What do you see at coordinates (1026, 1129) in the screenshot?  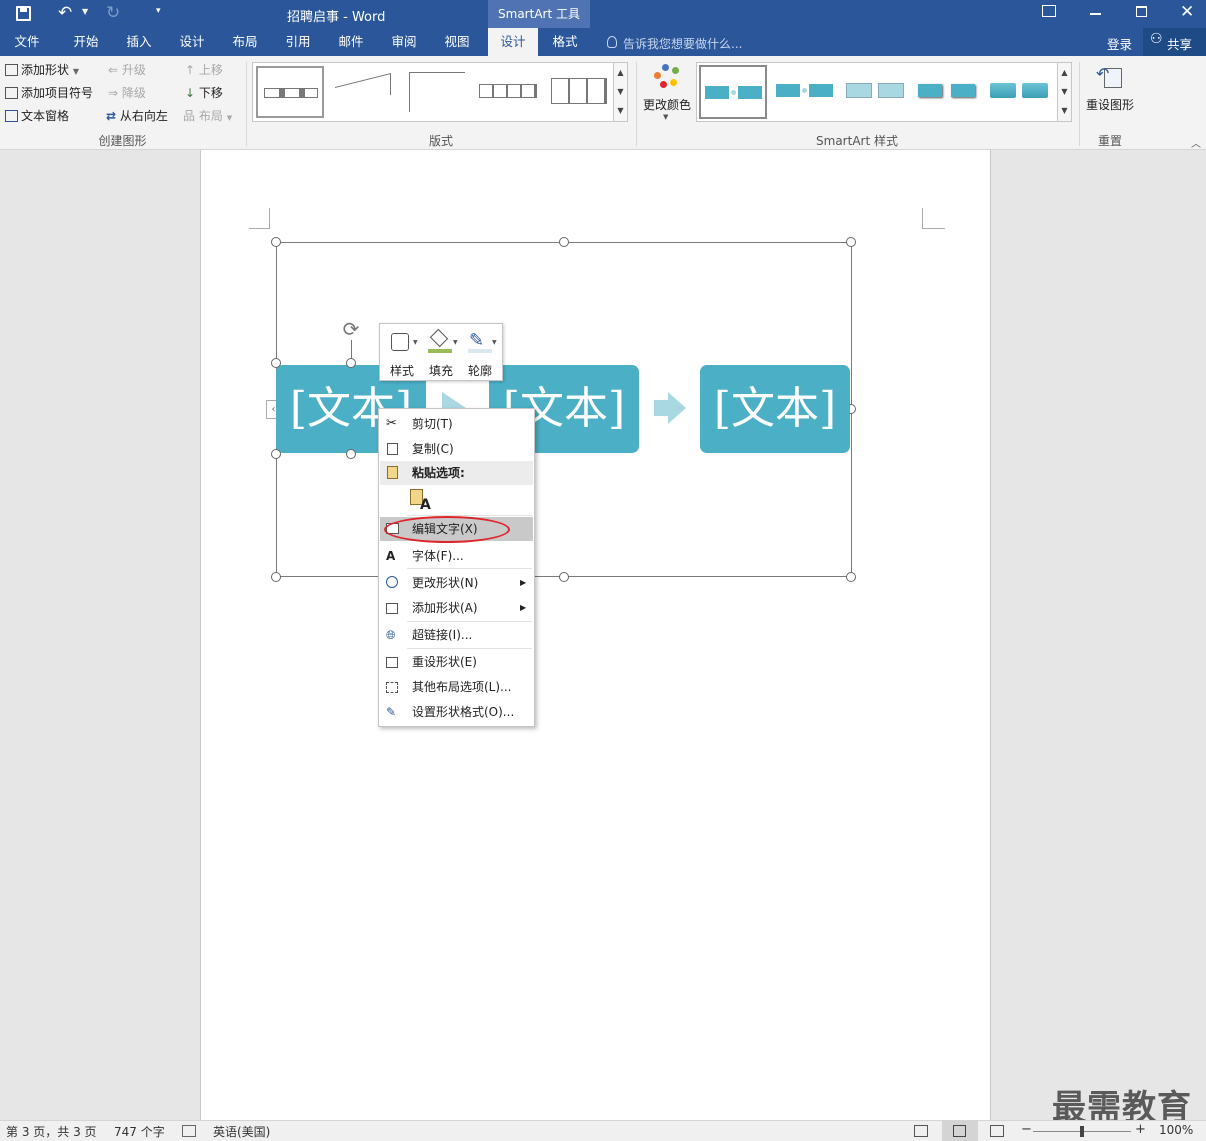 I see `zoom-out-button: −` at bounding box center [1026, 1129].